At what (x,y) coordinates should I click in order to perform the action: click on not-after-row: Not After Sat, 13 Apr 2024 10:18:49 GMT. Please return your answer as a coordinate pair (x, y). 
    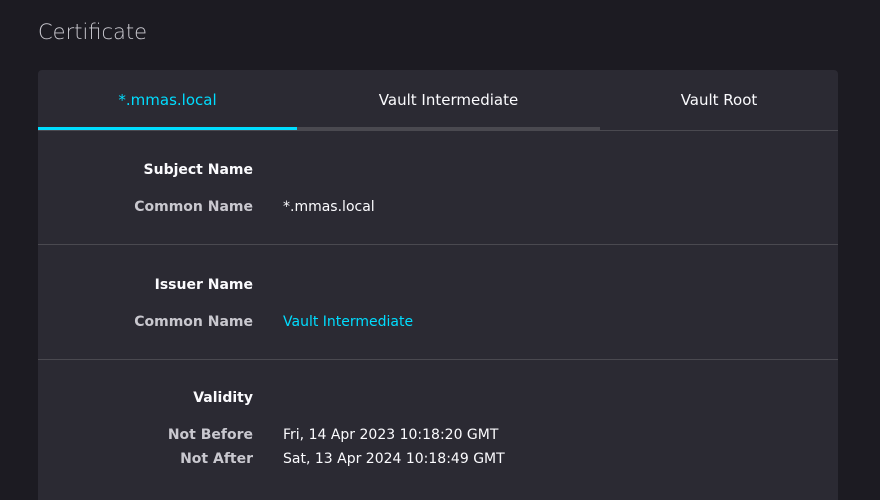
    Looking at the image, I should click on (438, 459).